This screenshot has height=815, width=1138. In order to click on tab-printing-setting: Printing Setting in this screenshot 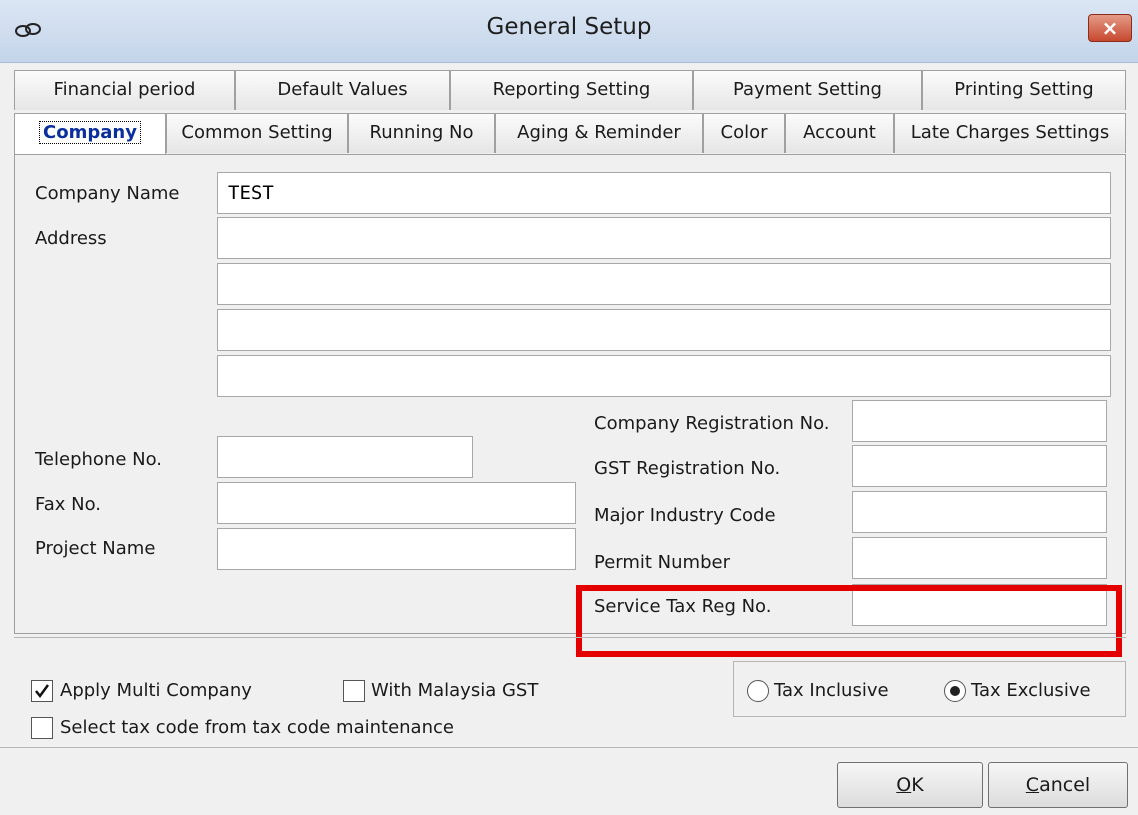, I will do `click(1024, 90)`.